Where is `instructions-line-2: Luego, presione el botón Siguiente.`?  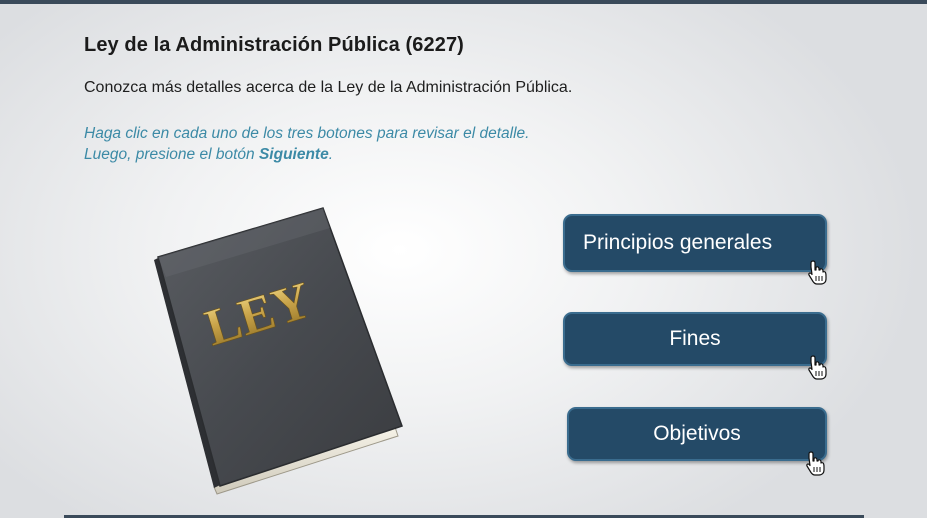
instructions-line-2: Luego, presione el botón Siguiente. is located at coordinates (306, 154).